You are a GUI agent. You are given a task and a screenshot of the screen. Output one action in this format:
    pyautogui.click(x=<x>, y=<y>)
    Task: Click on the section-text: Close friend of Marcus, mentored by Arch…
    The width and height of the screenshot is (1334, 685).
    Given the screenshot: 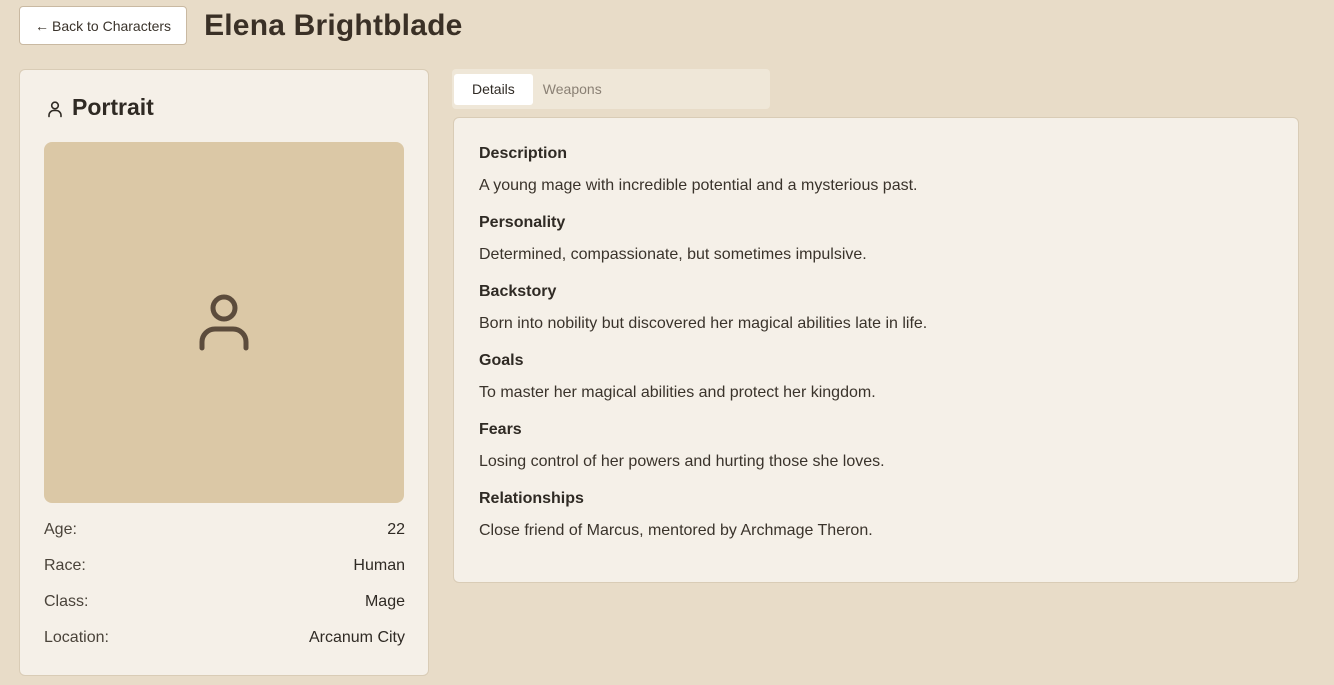 What is the action you would take?
    pyautogui.click(x=676, y=530)
    